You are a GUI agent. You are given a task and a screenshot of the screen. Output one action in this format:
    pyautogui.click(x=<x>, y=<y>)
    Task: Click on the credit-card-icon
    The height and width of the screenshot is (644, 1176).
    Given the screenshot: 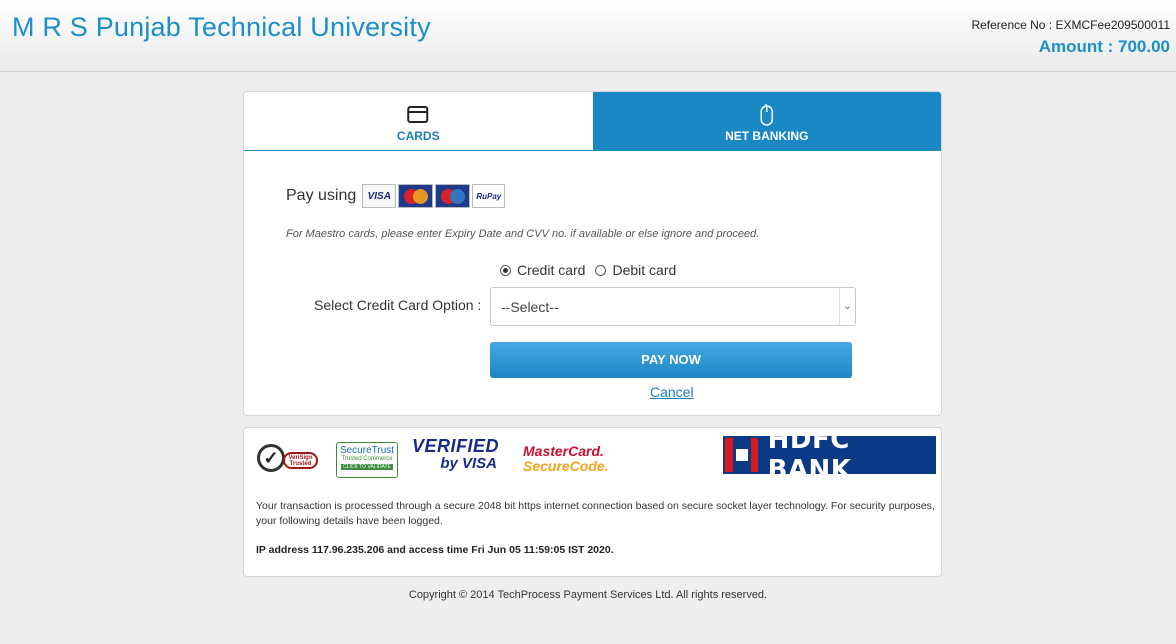 What is the action you would take?
    pyautogui.click(x=418, y=114)
    